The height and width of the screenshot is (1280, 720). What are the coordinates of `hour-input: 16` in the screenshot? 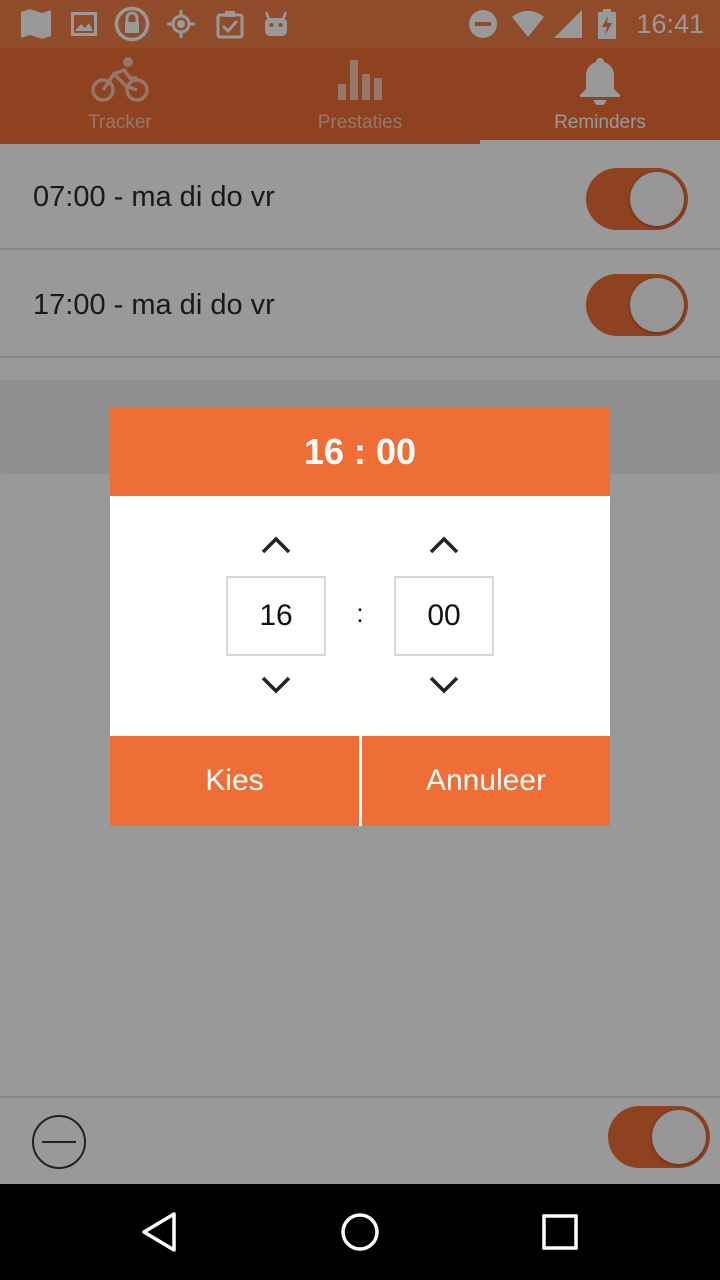 It's located at (276, 616).